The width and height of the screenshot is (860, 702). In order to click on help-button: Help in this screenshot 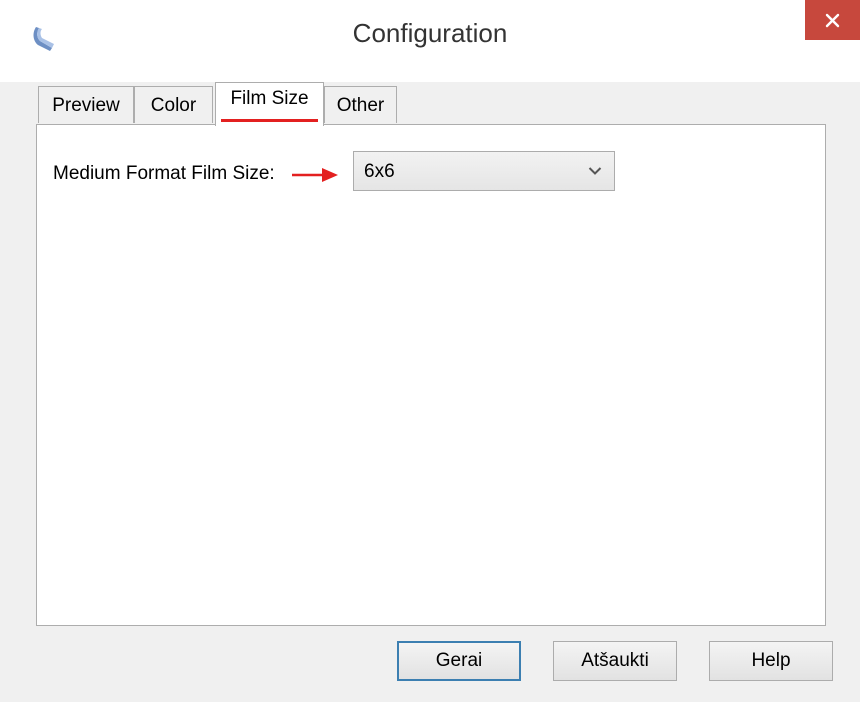, I will do `click(771, 661)`.